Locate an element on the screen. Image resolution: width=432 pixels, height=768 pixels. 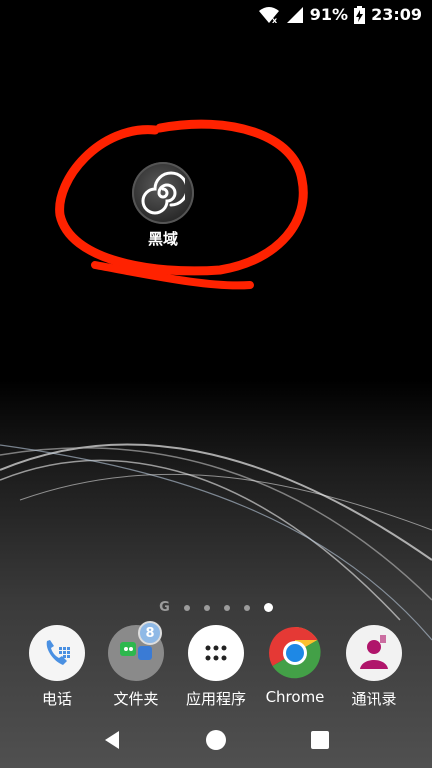
app-heiyu: 黑域 is located at coordinates (163, 205).